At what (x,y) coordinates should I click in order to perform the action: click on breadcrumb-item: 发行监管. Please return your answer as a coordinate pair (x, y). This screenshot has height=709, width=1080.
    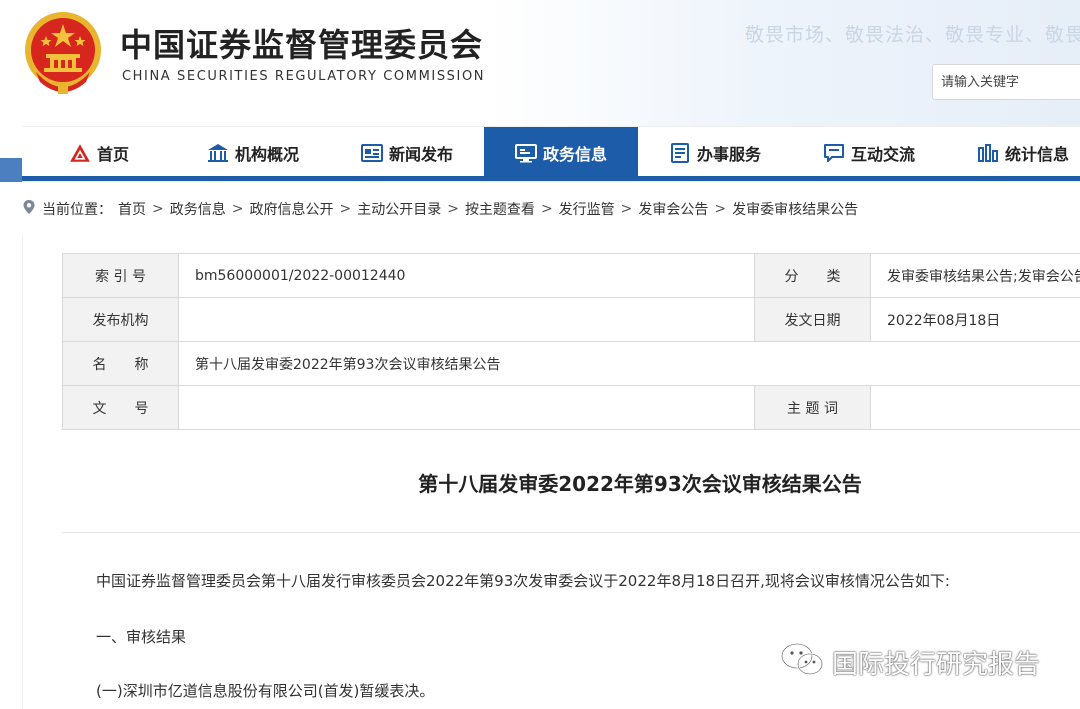
    Looking at the image, I should click on (587, 209).